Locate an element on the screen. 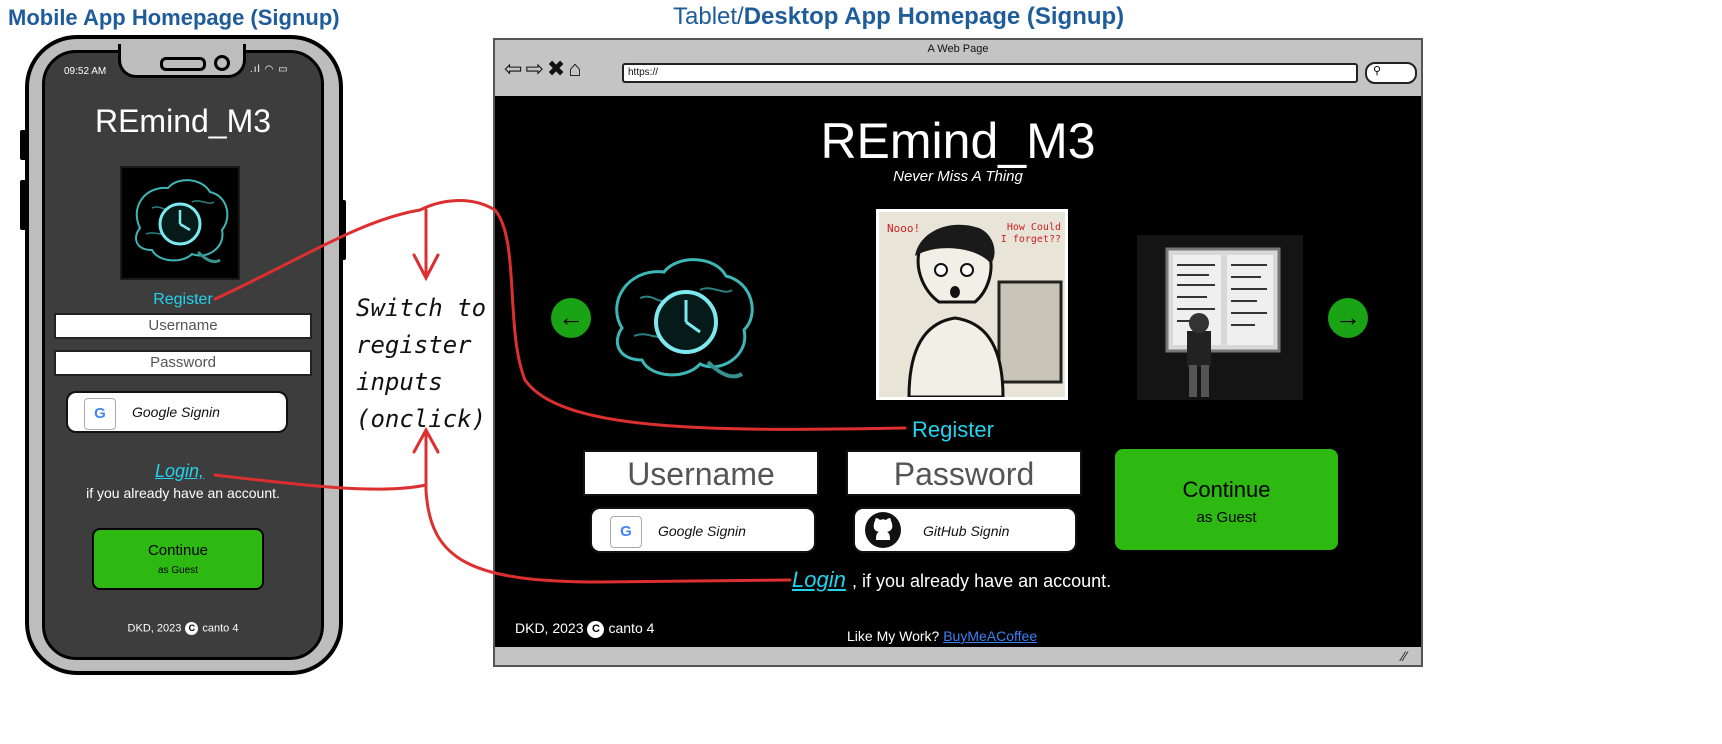 This screenshot has height=744, width=1722. annotation-note: Switch to register inputs (onclick) is located at coordinates (421, 364).